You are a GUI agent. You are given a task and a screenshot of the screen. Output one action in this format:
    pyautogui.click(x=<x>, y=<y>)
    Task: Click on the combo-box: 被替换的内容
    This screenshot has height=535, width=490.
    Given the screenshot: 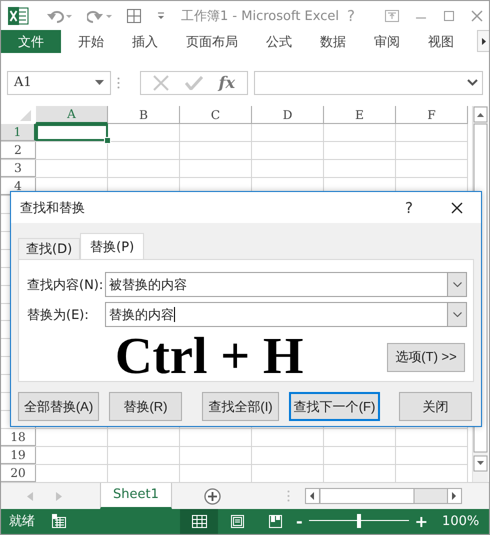 What is the action you would take?
    pyautogui.click(x=286, y=284)
    